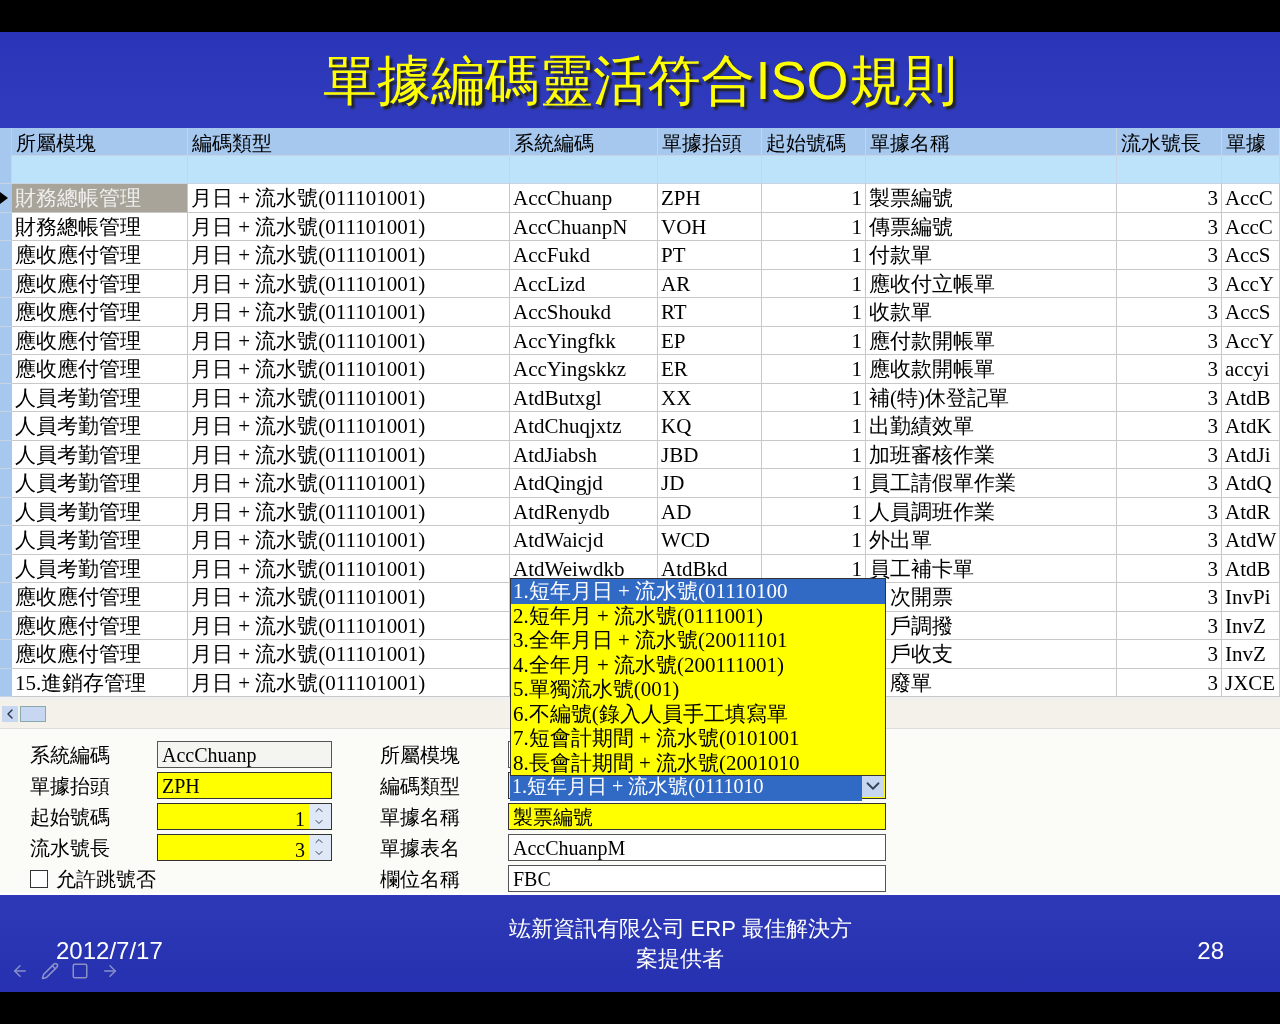  I want to click on input-field: ZPH, so click(244, 785).